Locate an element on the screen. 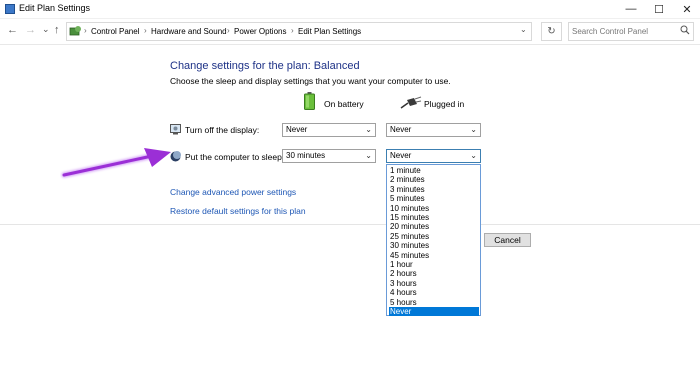  on-battery-header: On battery is located at coordinates (344, 104).